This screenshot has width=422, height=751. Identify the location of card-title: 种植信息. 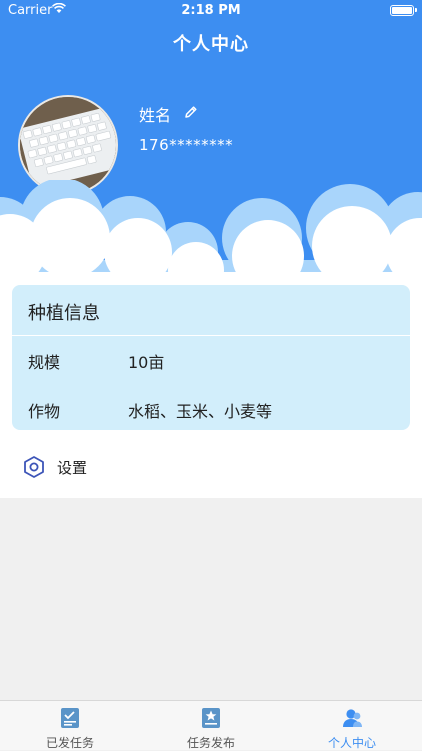
(64, 313).